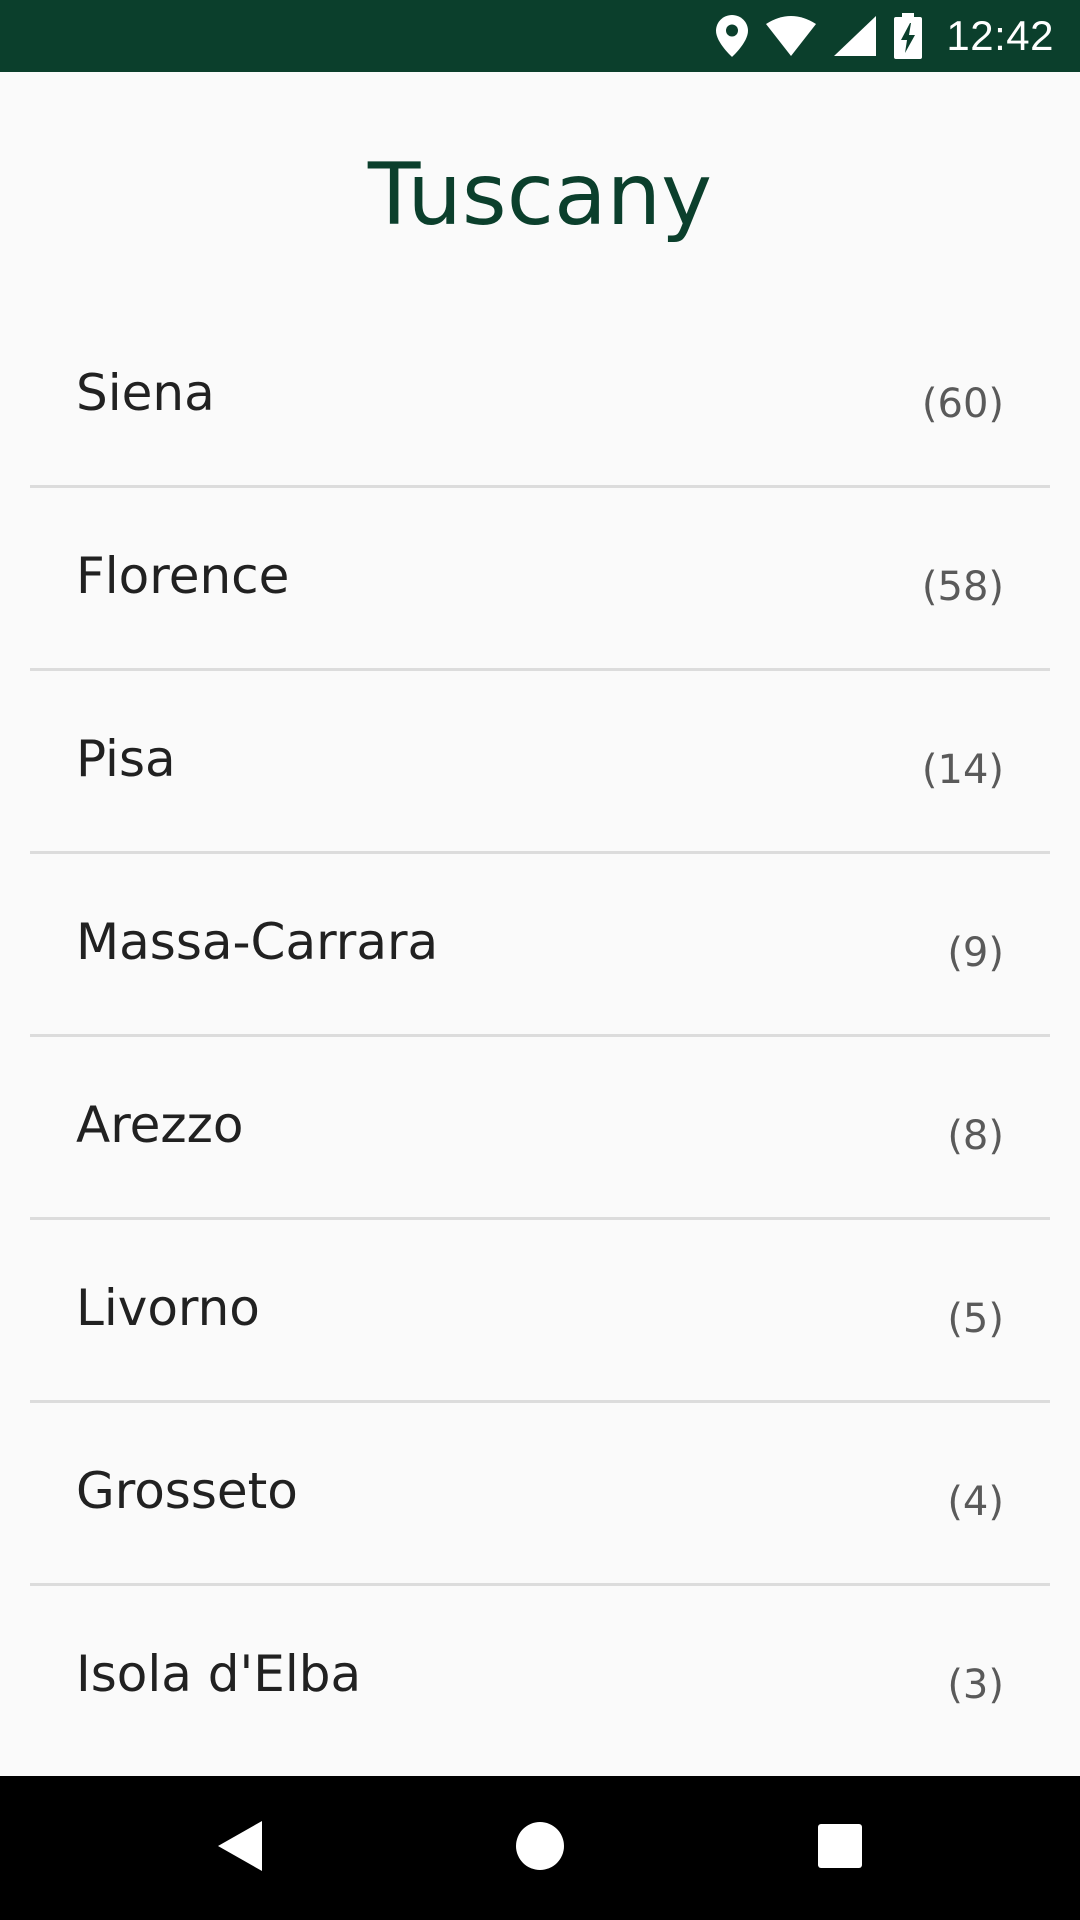 The image size is (1080, 1920). I want to click on recents-button, so click(840, 1848).